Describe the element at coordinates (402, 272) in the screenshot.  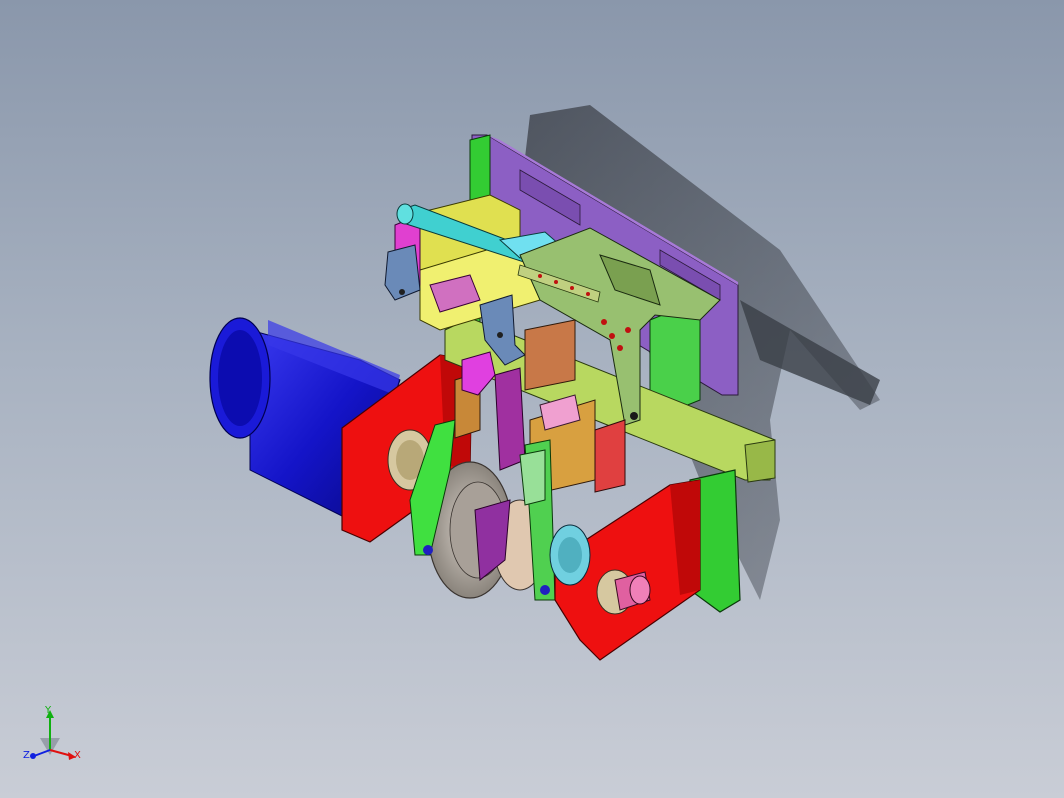
I see `end-block-left` at that location.